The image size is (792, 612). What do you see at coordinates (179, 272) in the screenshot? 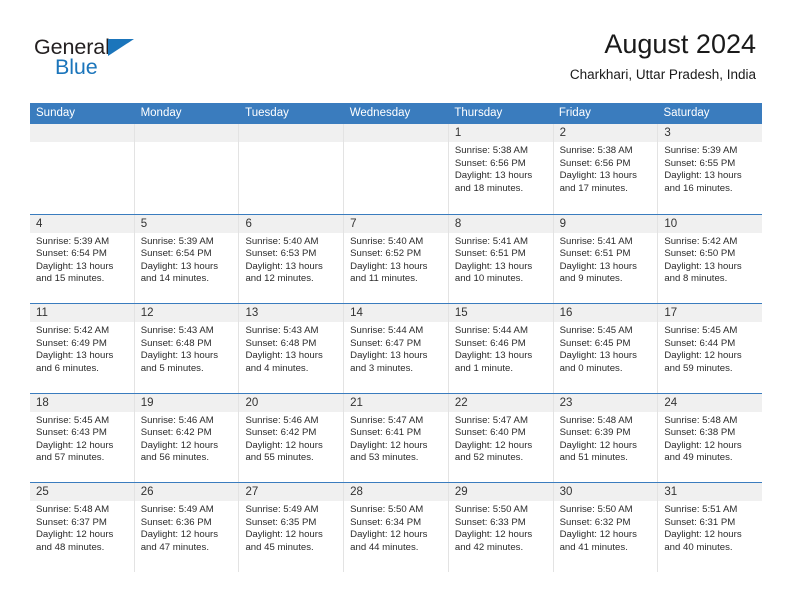
I see `daylight-text: Daylight: 13 hours and 14 minutes.` at bounding box center [179, 272].